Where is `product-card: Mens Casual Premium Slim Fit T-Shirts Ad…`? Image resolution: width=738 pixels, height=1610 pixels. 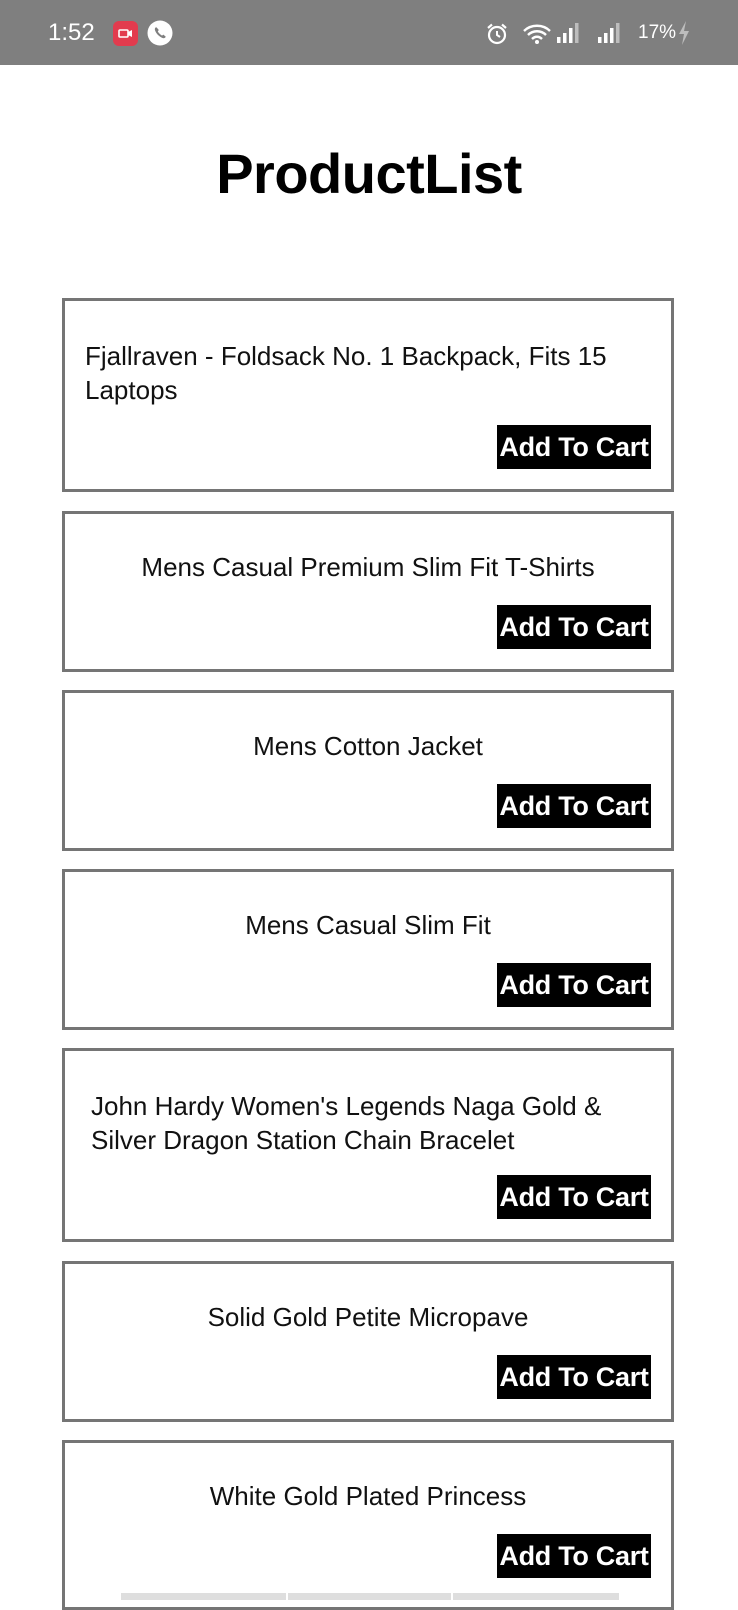 product-card: Mens Casual Premium Slim Fit T-Shirts Ad… is located at coordinates (368, 591).